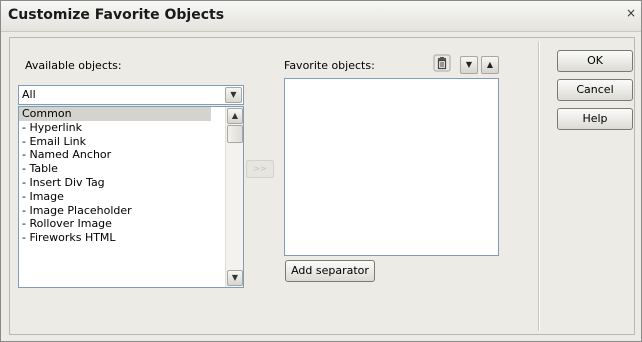 The image size is (642, 342). I want to click on list-item: - Named Anchor, so click(115, 155).